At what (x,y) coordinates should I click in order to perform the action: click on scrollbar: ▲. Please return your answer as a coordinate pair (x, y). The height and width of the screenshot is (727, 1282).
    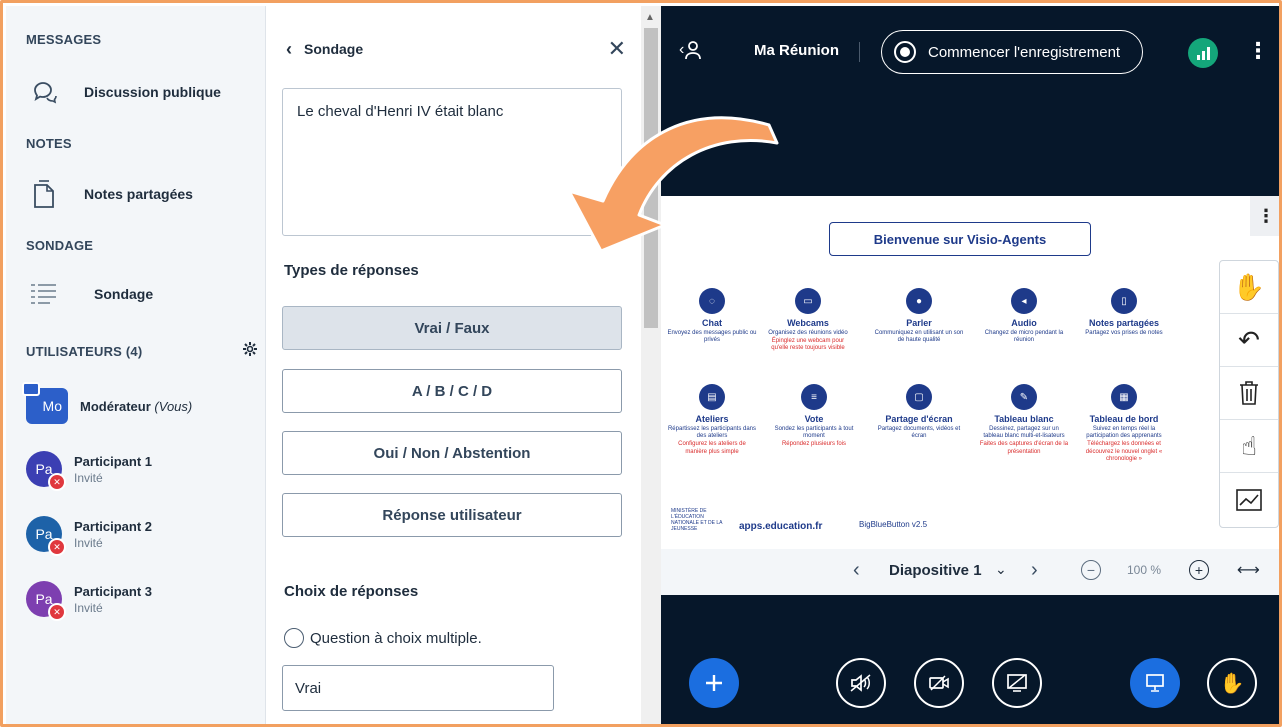
    Looking at the image, I should click on (651, 365).